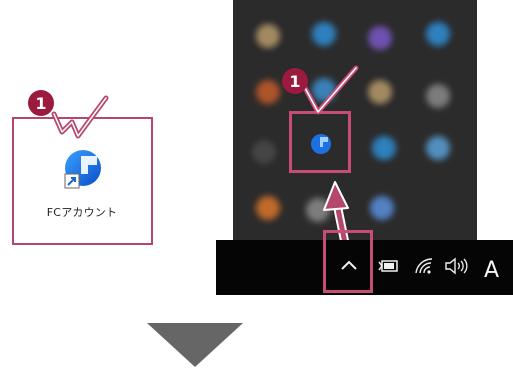 The width and height of the screenshot is (513, 371). Describe the element at coordinates (331, 92) in the screenshot. I see `check-mark-callout` at that location.